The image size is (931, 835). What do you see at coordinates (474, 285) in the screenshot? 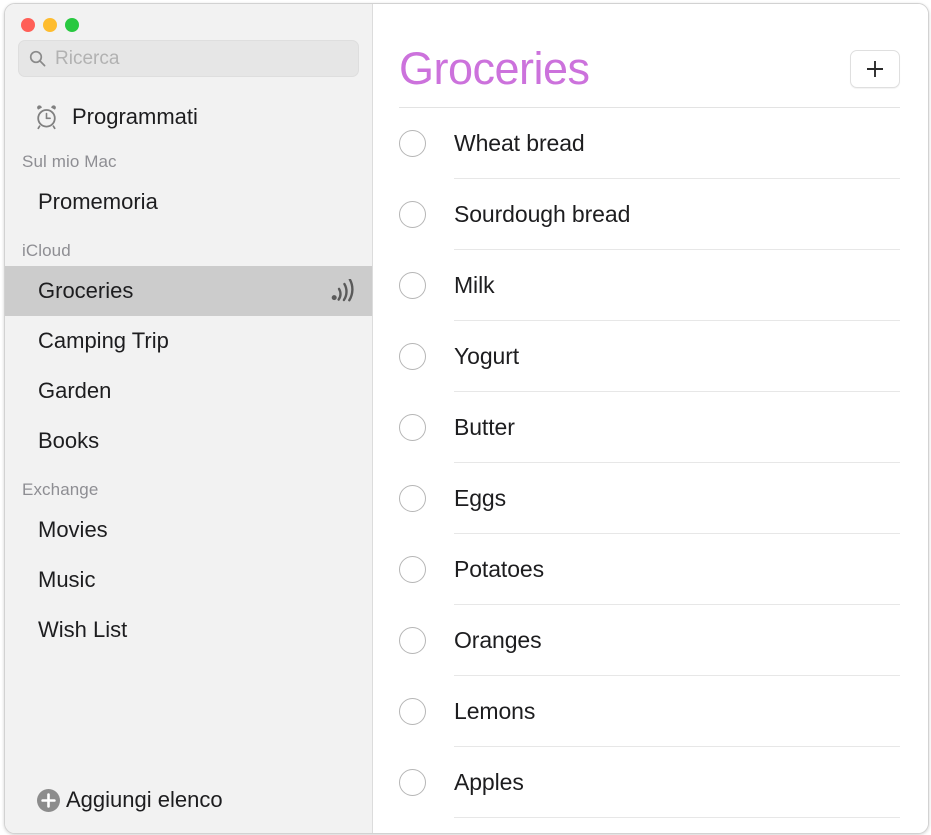
I see `reminder-label: Milk` at bounding box center [474, 285].